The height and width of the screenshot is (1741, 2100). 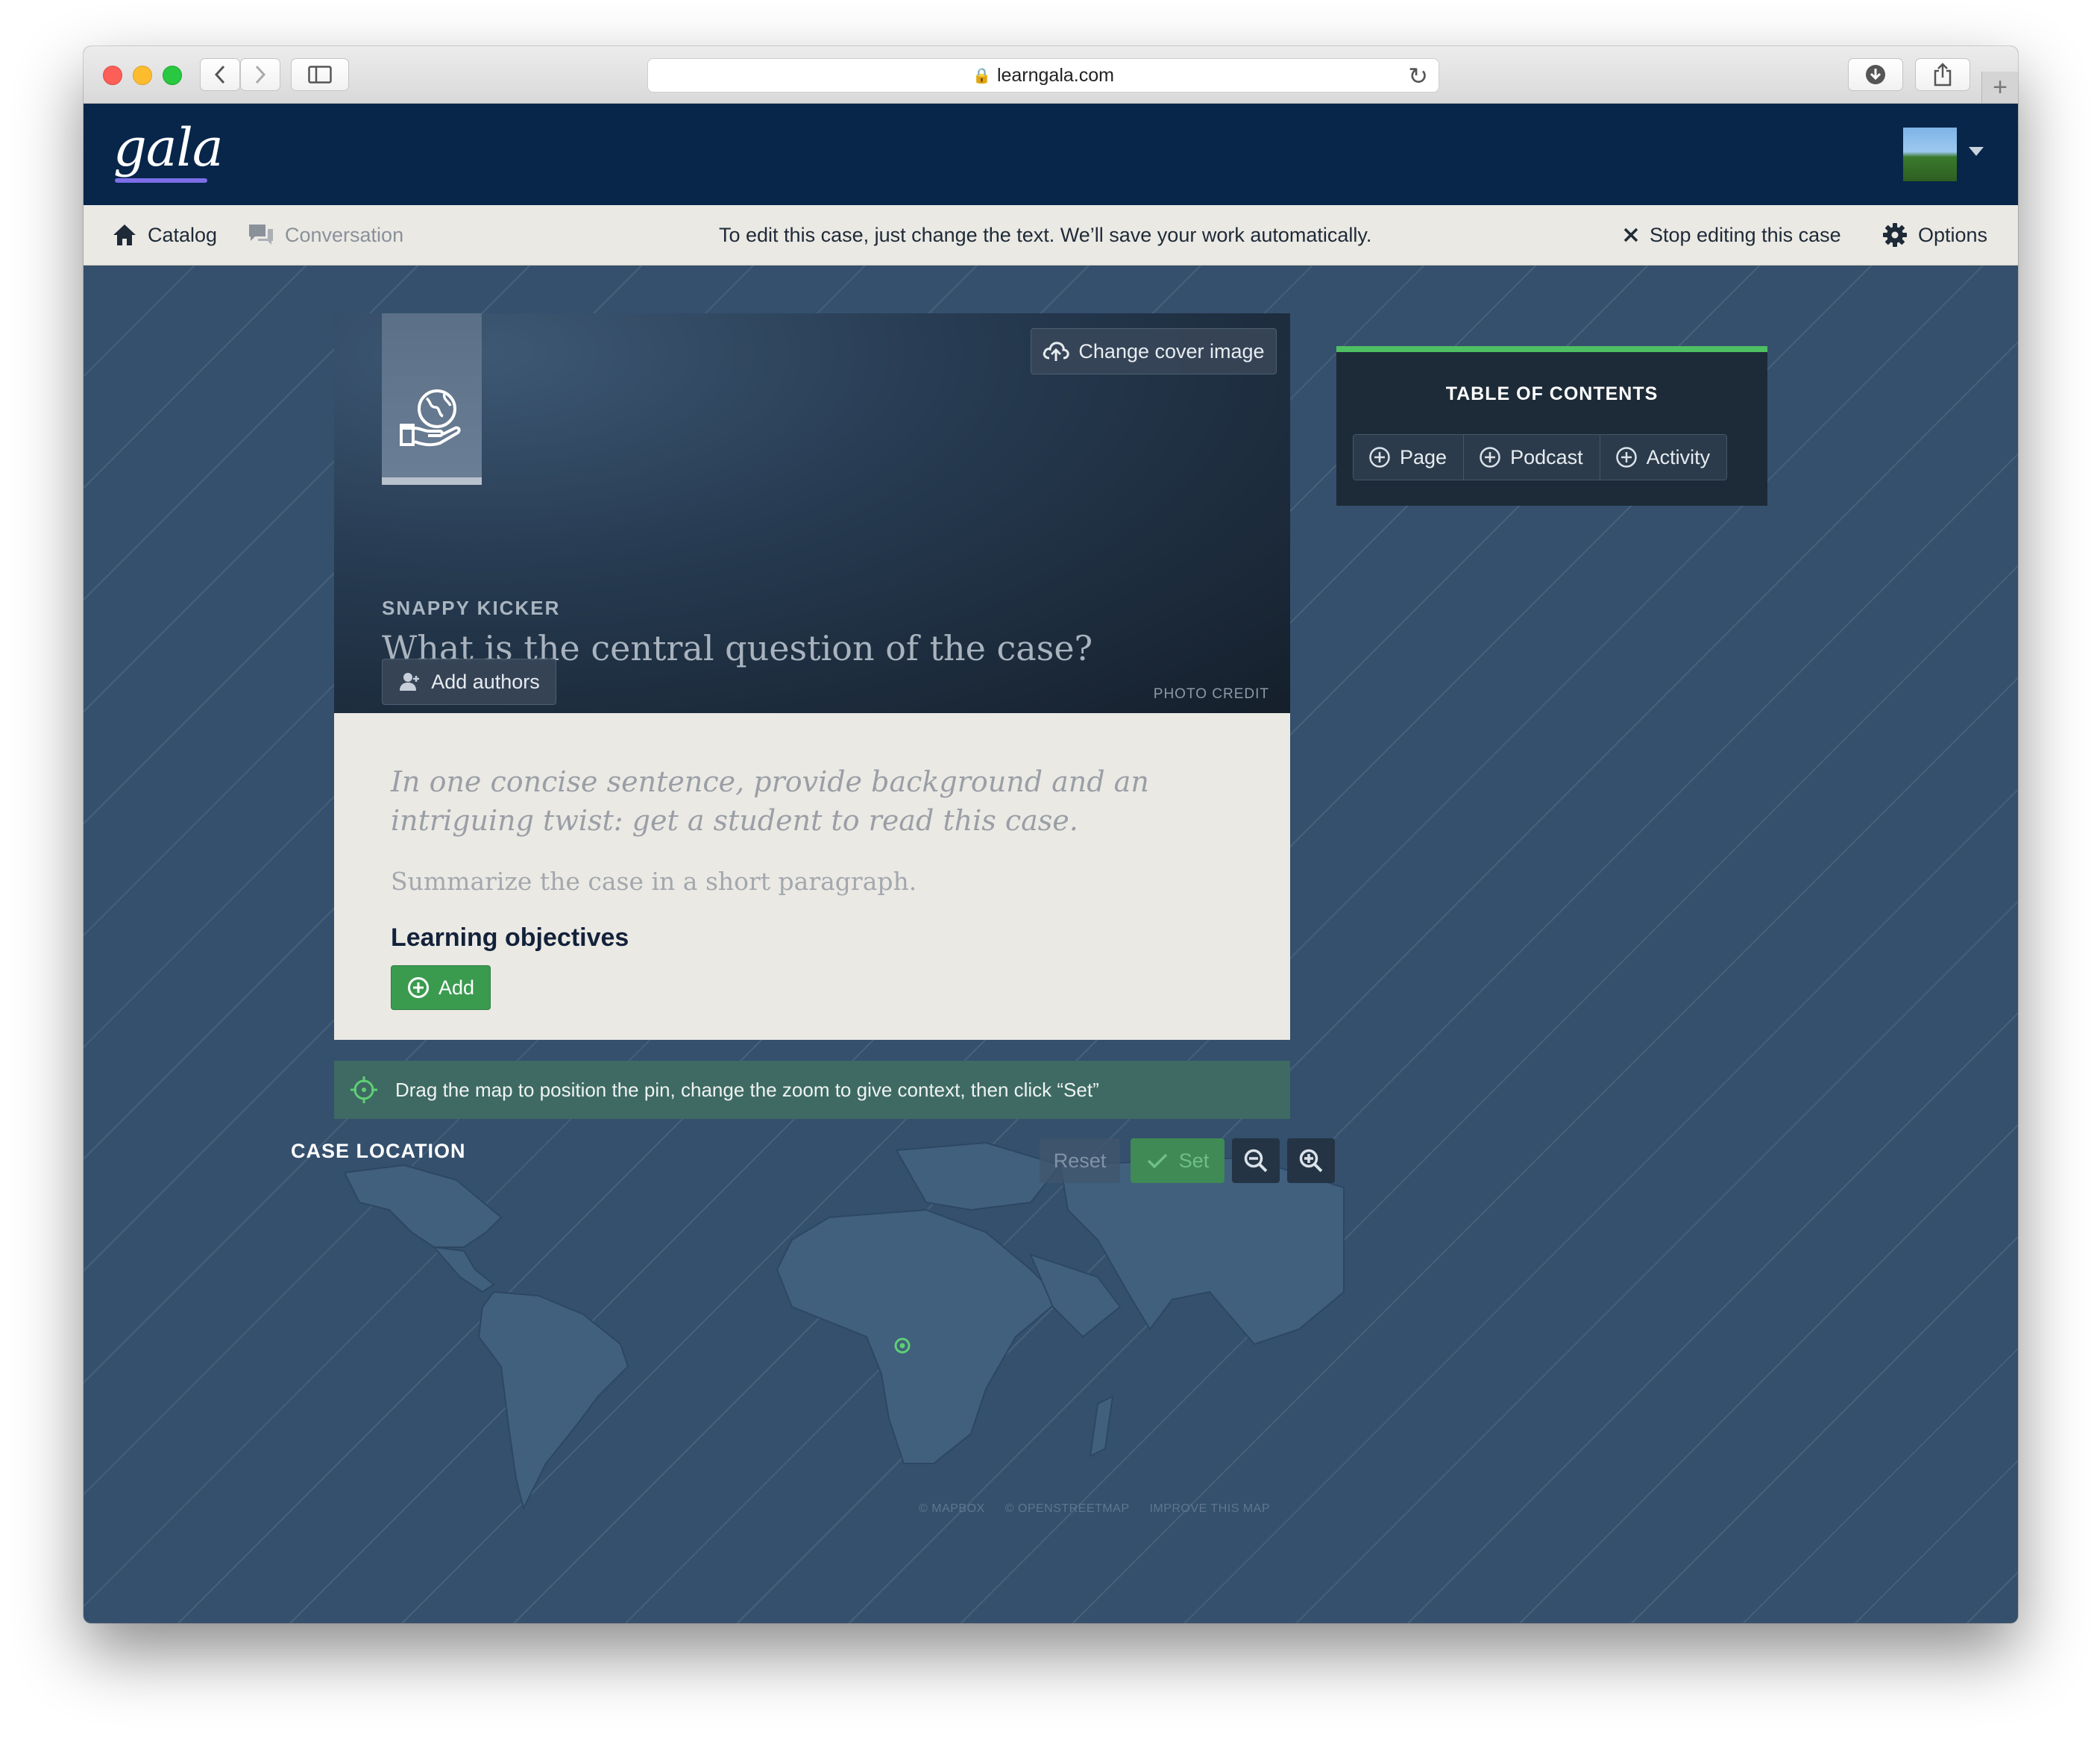 What do you see at coordinates (1546, 456) in the screenshot?
I see `add-podcast-label: Podcast` at bounding box center [1546, 456].